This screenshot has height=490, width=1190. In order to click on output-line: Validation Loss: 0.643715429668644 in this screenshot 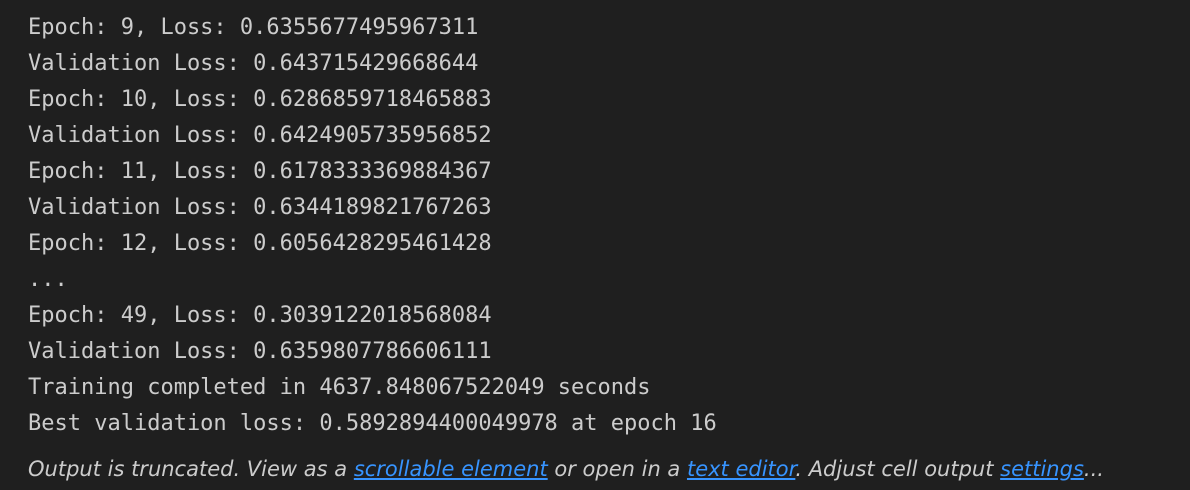, I will do `click(253, 63)`.